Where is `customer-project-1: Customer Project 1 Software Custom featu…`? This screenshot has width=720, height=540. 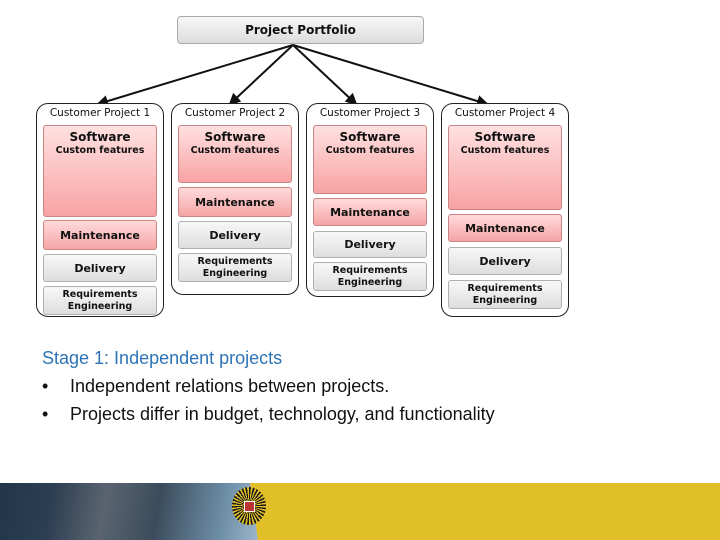 customer-project-1: Customer Project 1 Software Custom featu… is located at coordinates (100, 210).